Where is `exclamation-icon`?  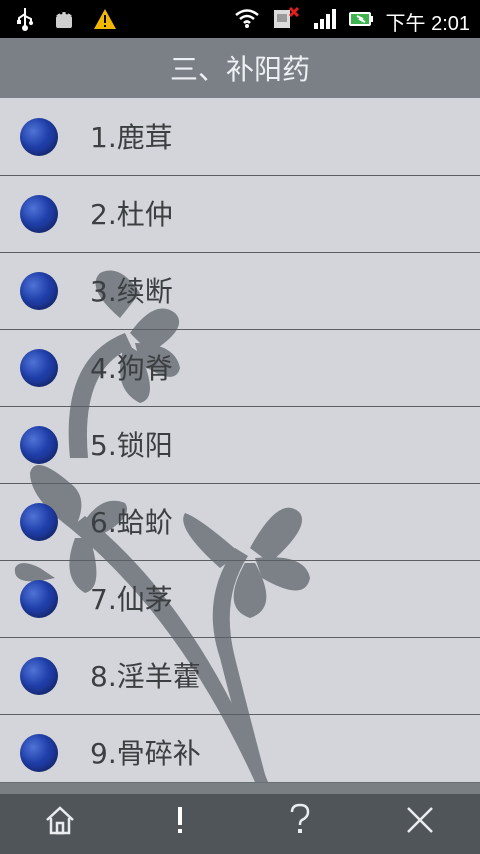 exclamation-icon is located at coordinates (180, 824).